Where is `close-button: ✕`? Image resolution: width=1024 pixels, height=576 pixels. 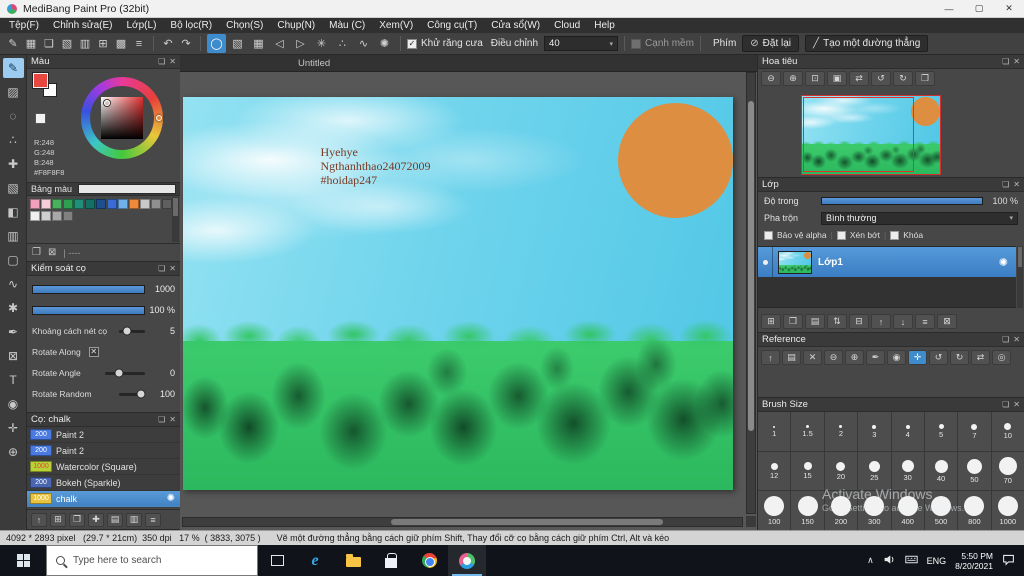
close-button: ✕ is located at coordinates (1009, 8).